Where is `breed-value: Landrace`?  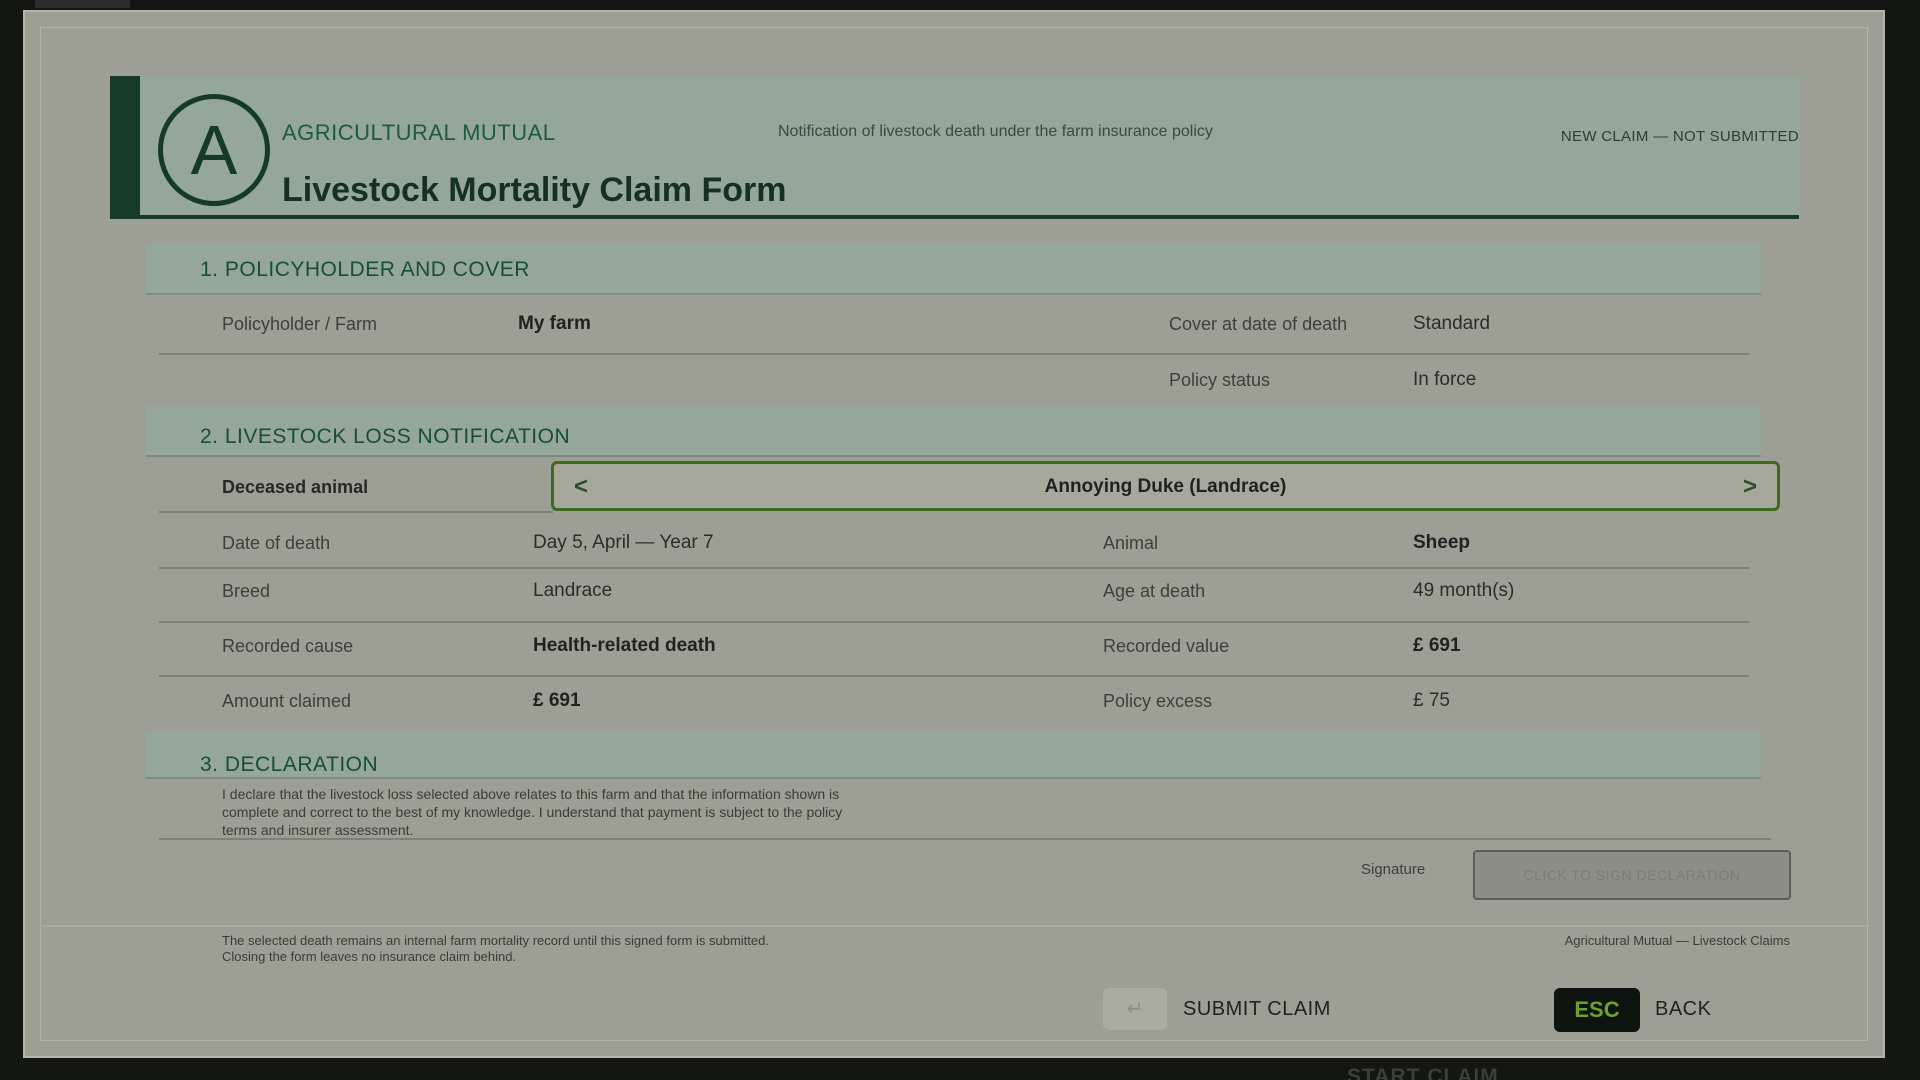 breed-value: Landrace is located at coordinates (573, 590).